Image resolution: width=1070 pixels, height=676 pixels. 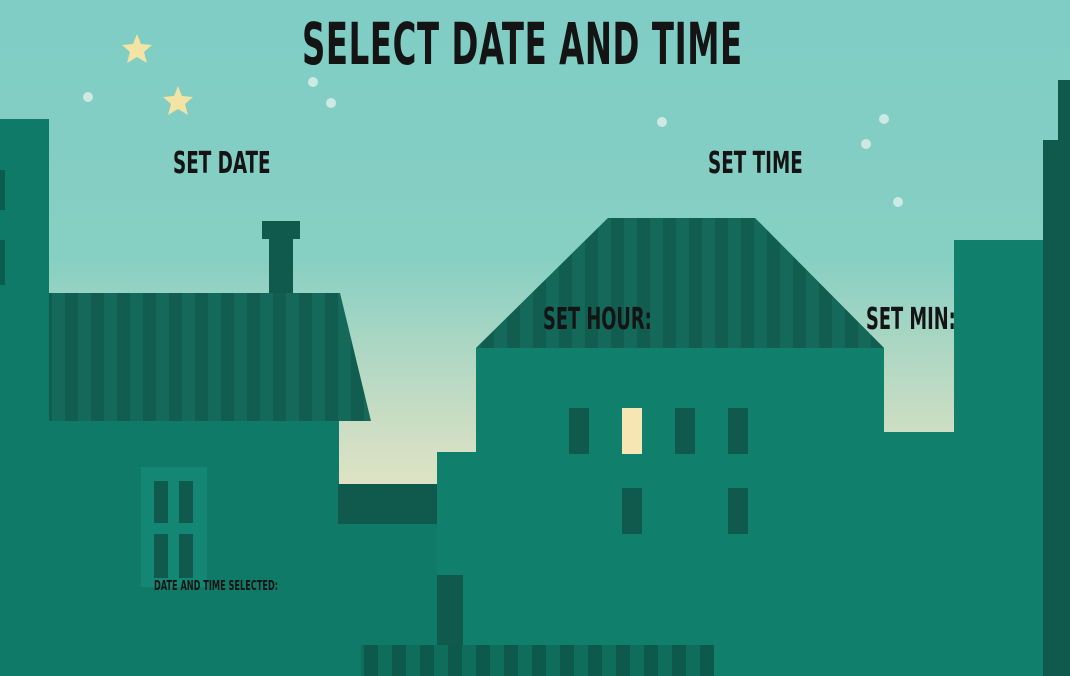 What do you see at coordinates (755, 163) in the screenshot?
I see `set-time-label: SET TIME` at bounding box center [755, 163].